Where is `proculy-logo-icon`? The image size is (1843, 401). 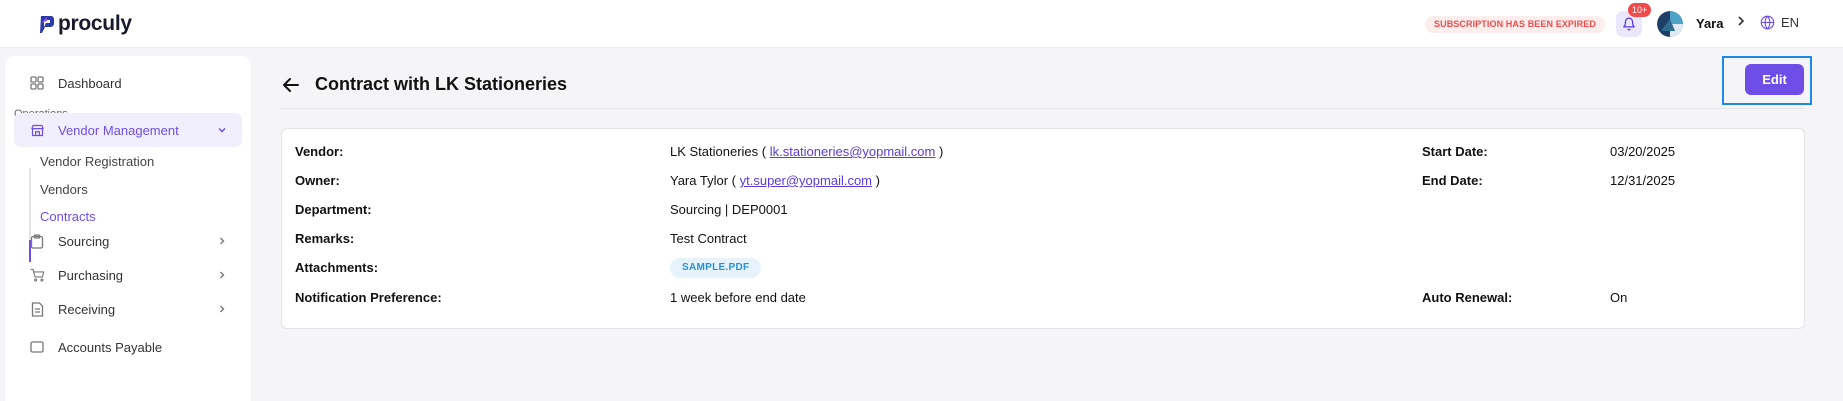
proculy-logo-icon is located at coordinates (47, 24).